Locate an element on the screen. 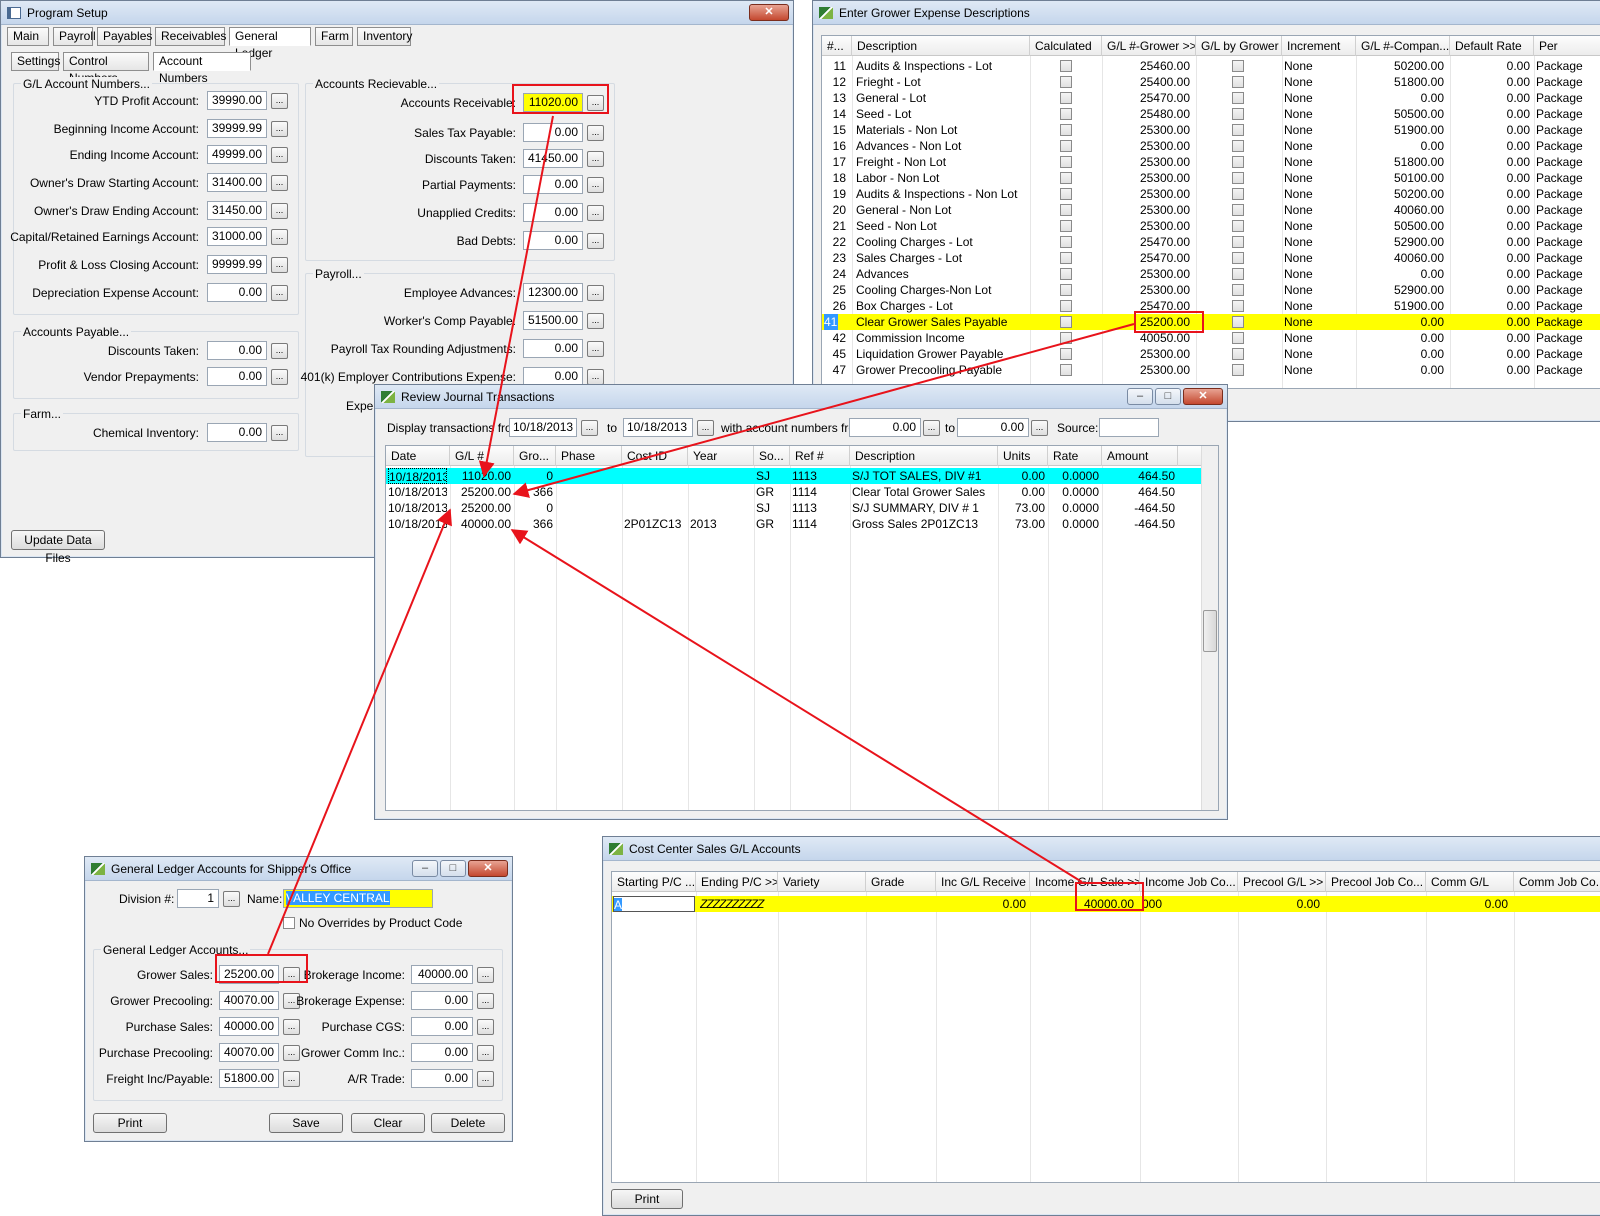 This screenshot has height=1216, width=1600. name-field: VALLEY CENTRAL is located at coordinates (358, 898).